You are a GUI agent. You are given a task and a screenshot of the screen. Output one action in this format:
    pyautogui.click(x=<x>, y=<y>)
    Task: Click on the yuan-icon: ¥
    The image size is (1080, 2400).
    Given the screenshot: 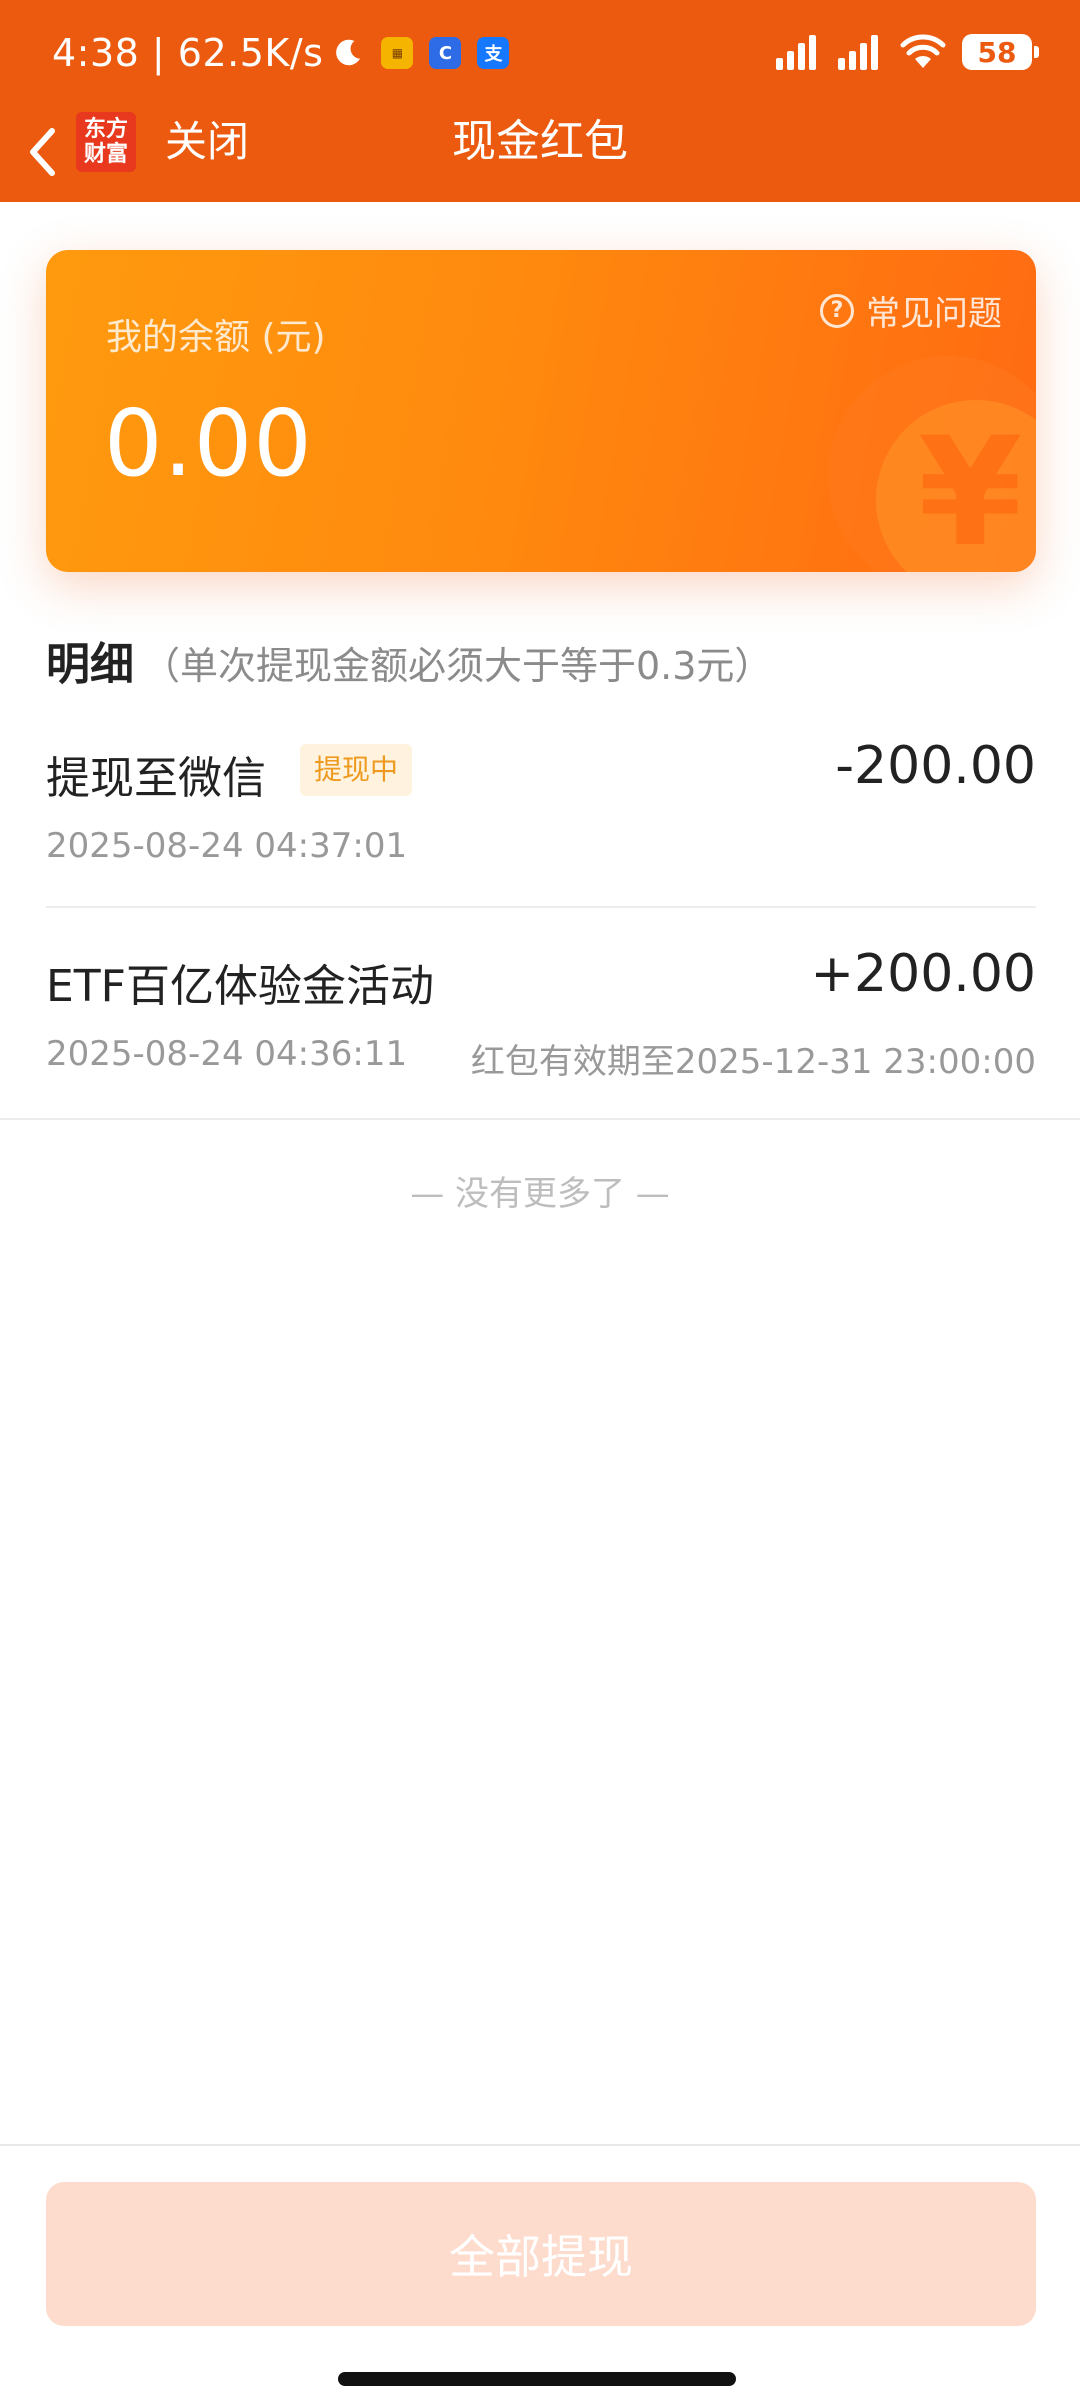 What is the action you would take?
    pyautogui.click(x=970, y=489)
    